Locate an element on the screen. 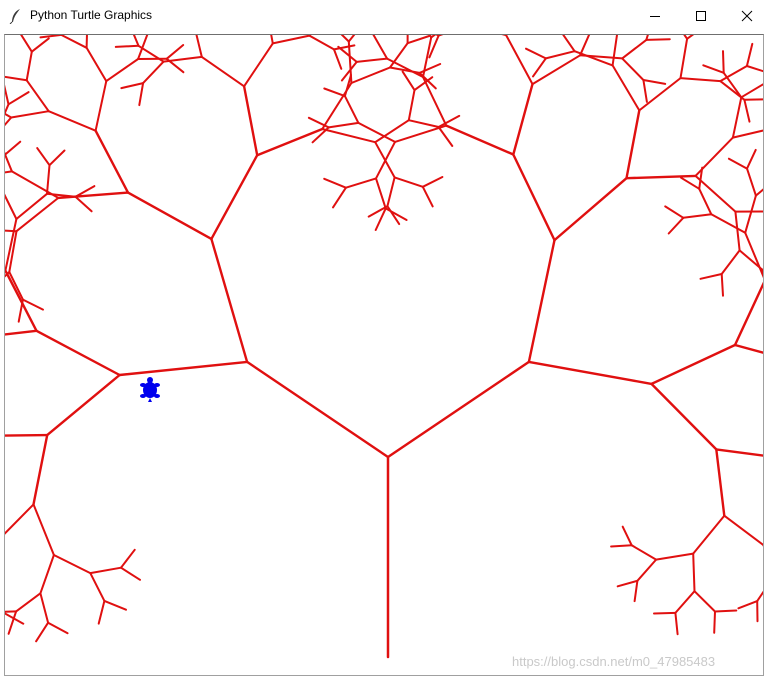 The image size is (770, 680). minimize-button is located at coordinates (655, 15).